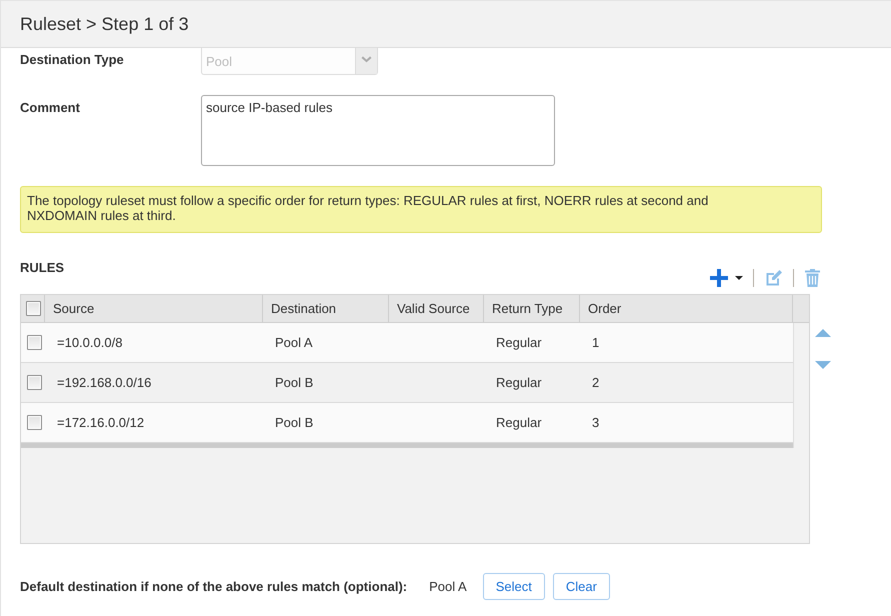  Describe the element at coordinates (774, 278) in the screenshot. I see `edit-icon` at that location.